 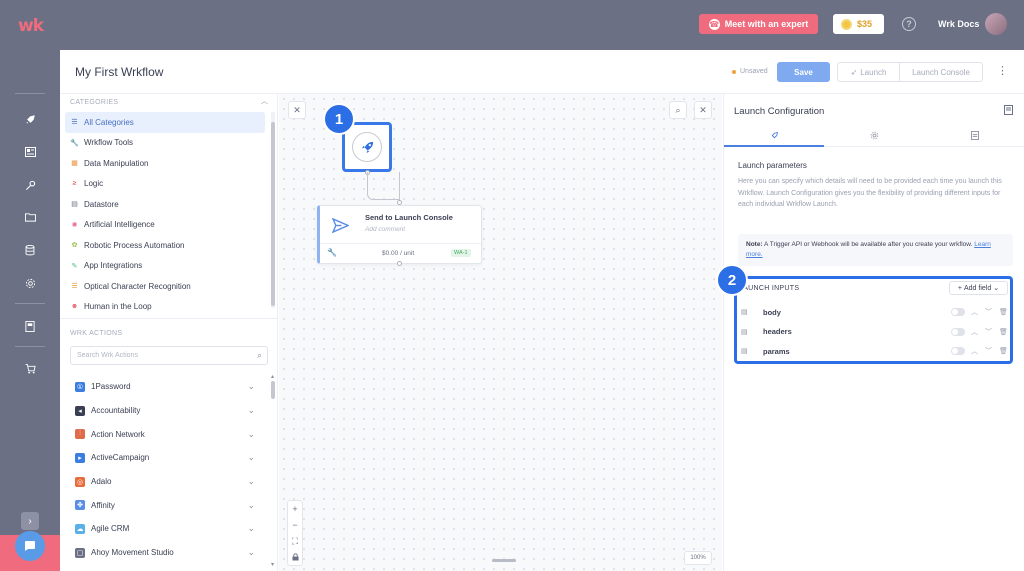 I want to click on app-logo-icon: ①, so click(x=80, y=386).